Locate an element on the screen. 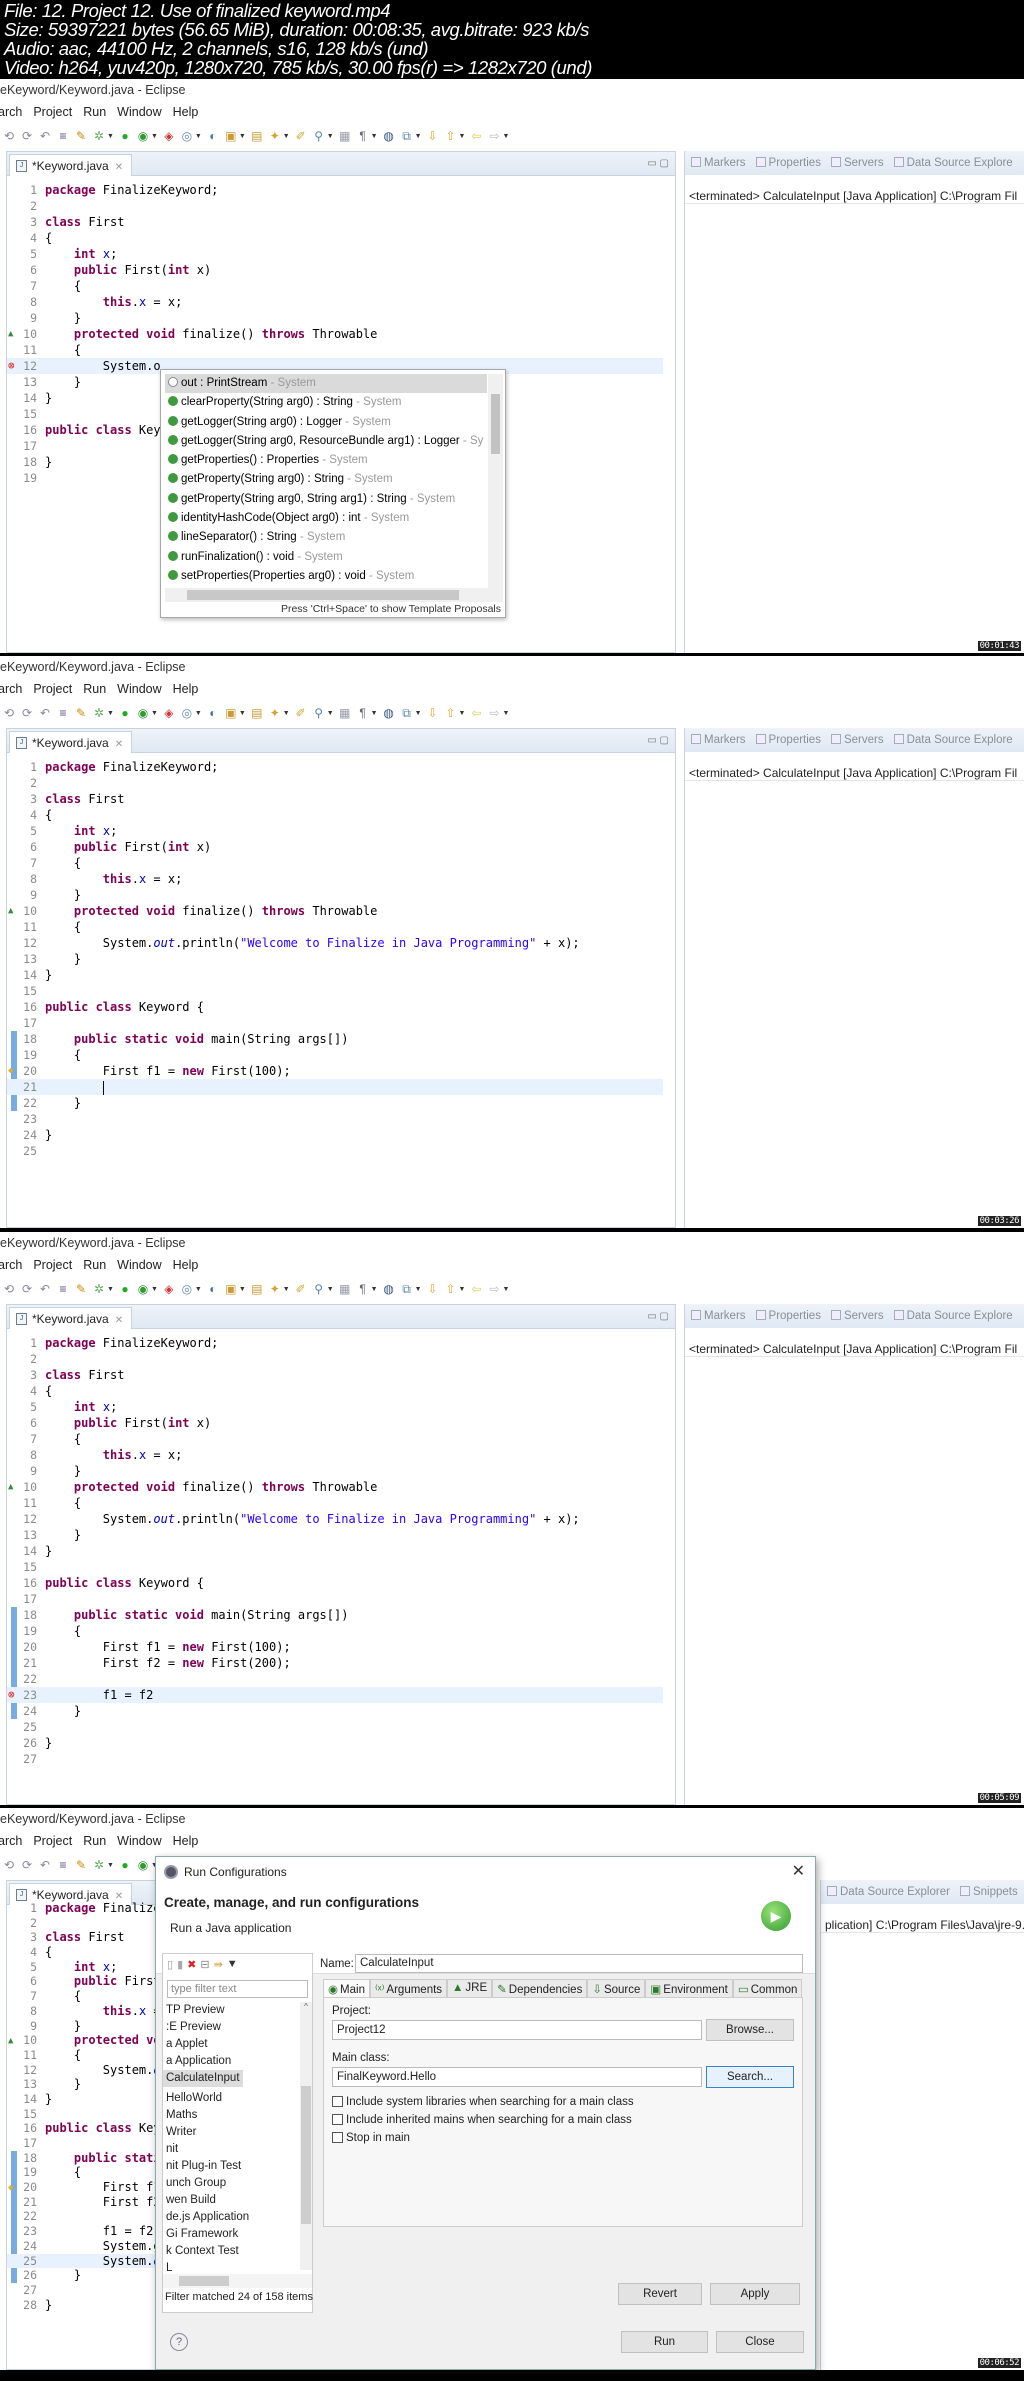 The image size is (1024, 2381). toggle-comment-icon: ≡ is located at coordinates (63, 1289).